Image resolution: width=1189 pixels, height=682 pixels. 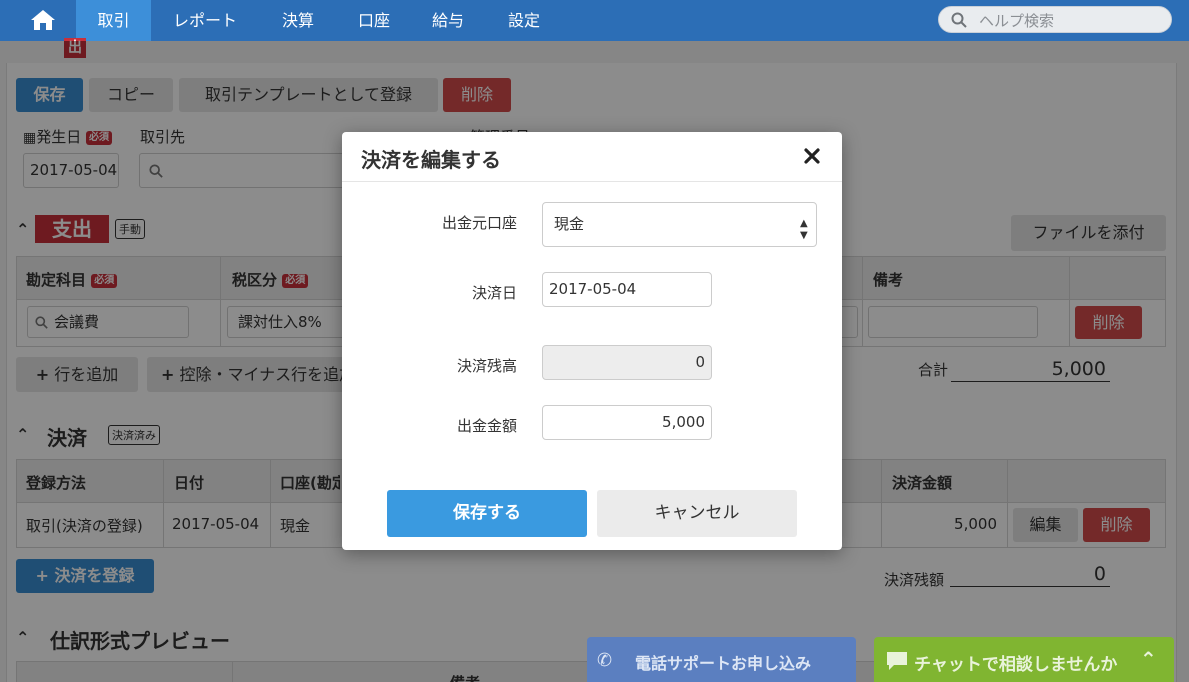 I want to click on phone-support-label: 電話サポートお申し込み, so click(x=723, y=663).